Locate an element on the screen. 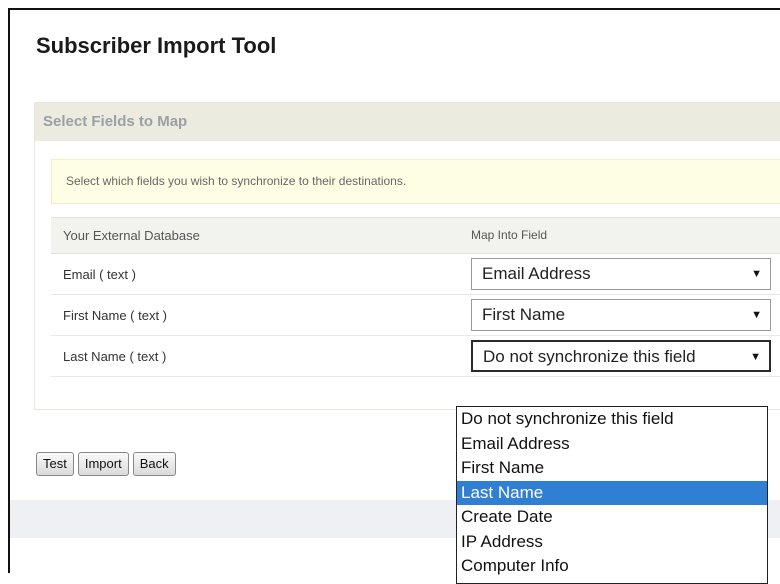  action-buttons: Test Import Back is located at coordinates (108, 464).